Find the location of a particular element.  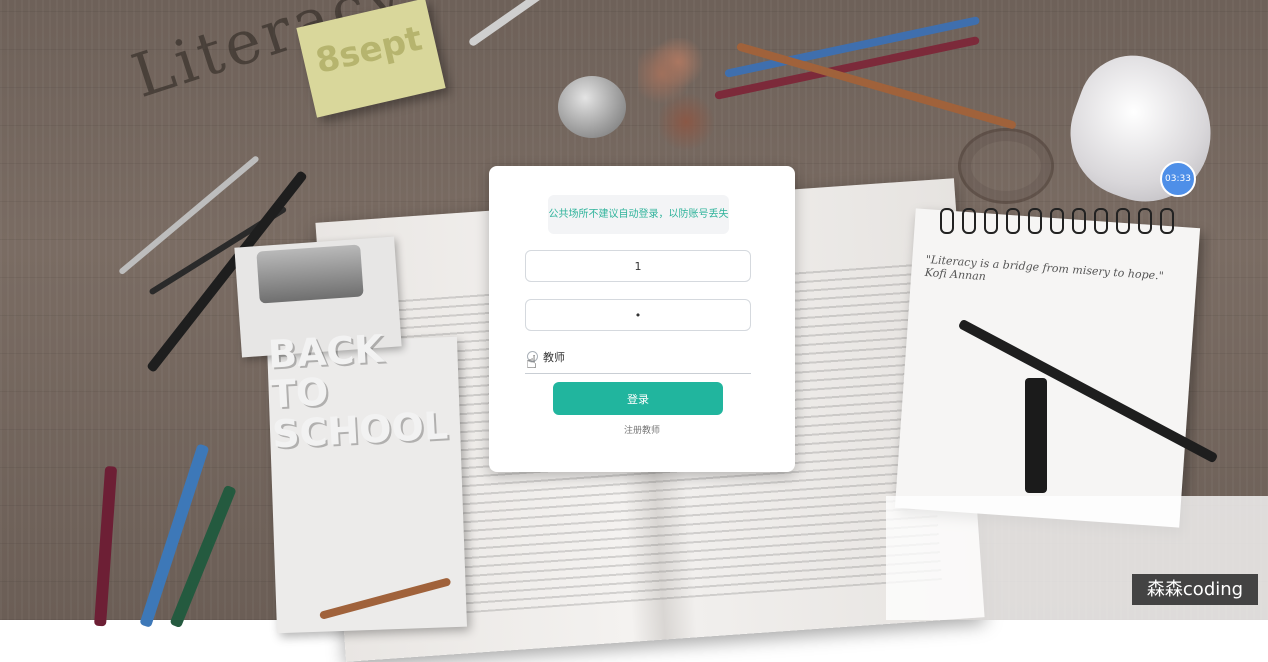

wood-knot is located at coordinates (1006, 166).